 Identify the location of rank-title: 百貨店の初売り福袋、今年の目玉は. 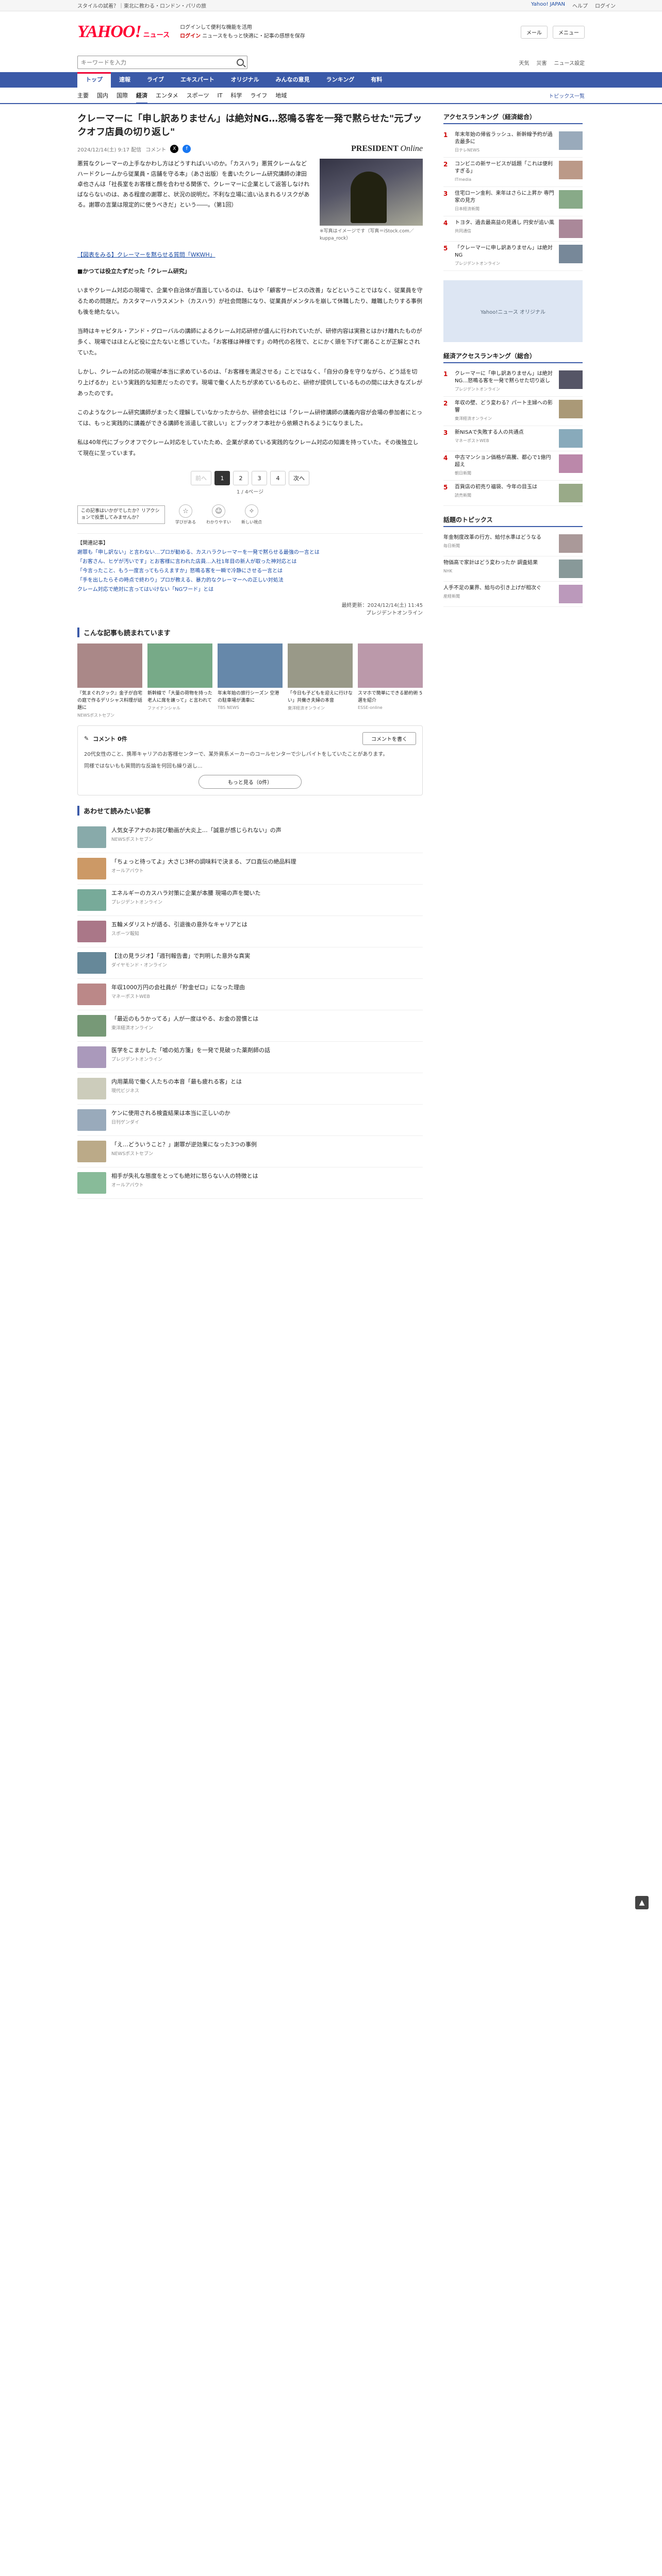
(496, 487).